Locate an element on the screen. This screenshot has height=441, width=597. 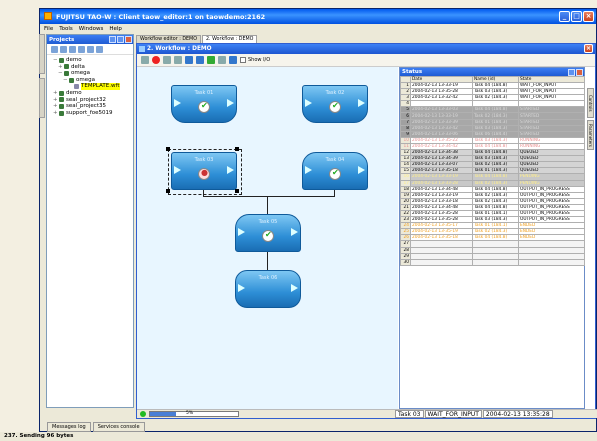
task-node: Task 04 is located at coordinates (335, 171).